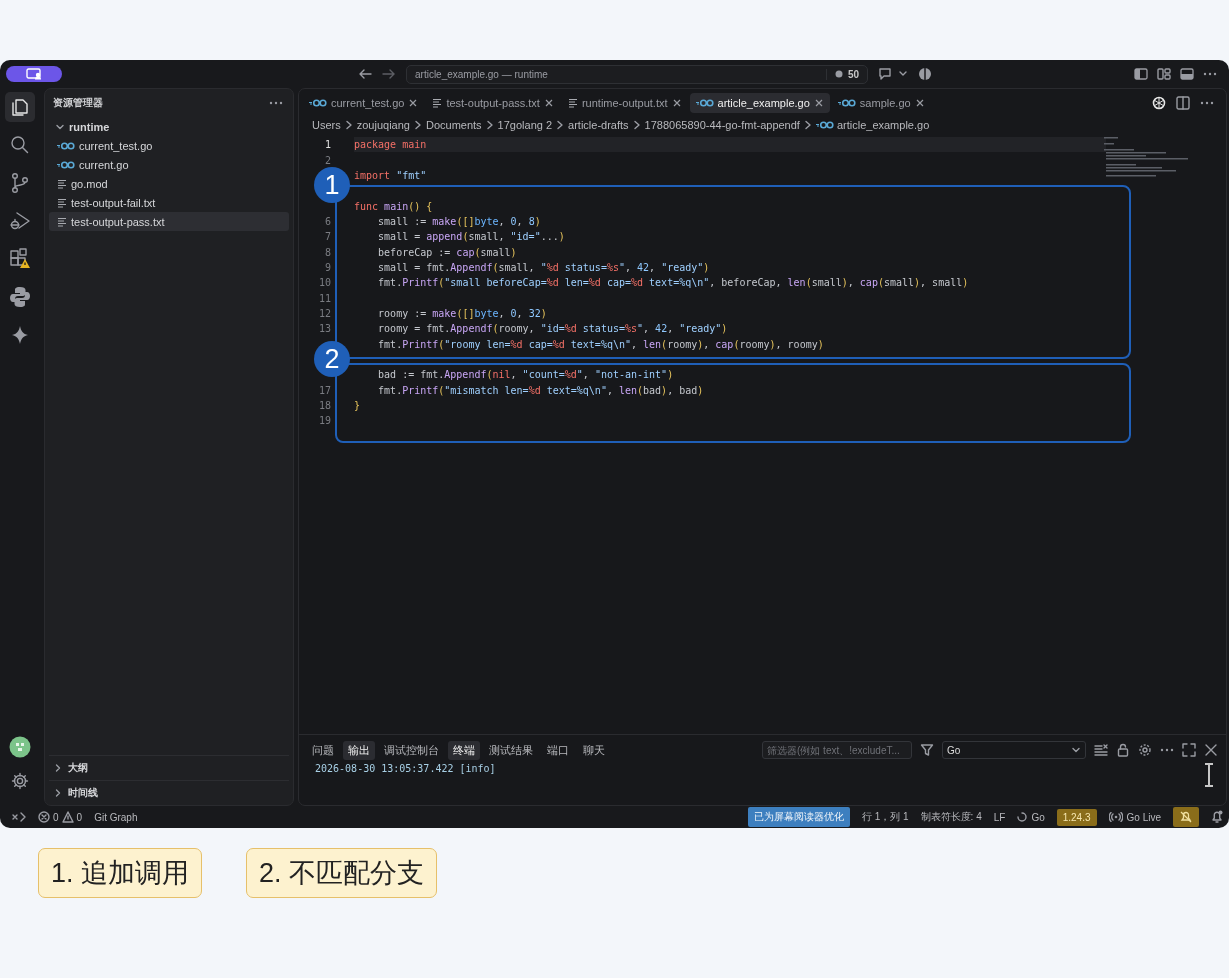 This screenshot has width=1229, height=978. What do you see at coordinates (540, 390) in the screenshot?
I see `code-line: fmt.Printf("mismatch len=%d text=%q\n", len(bad), bad)` at bounding box center [540, 390].